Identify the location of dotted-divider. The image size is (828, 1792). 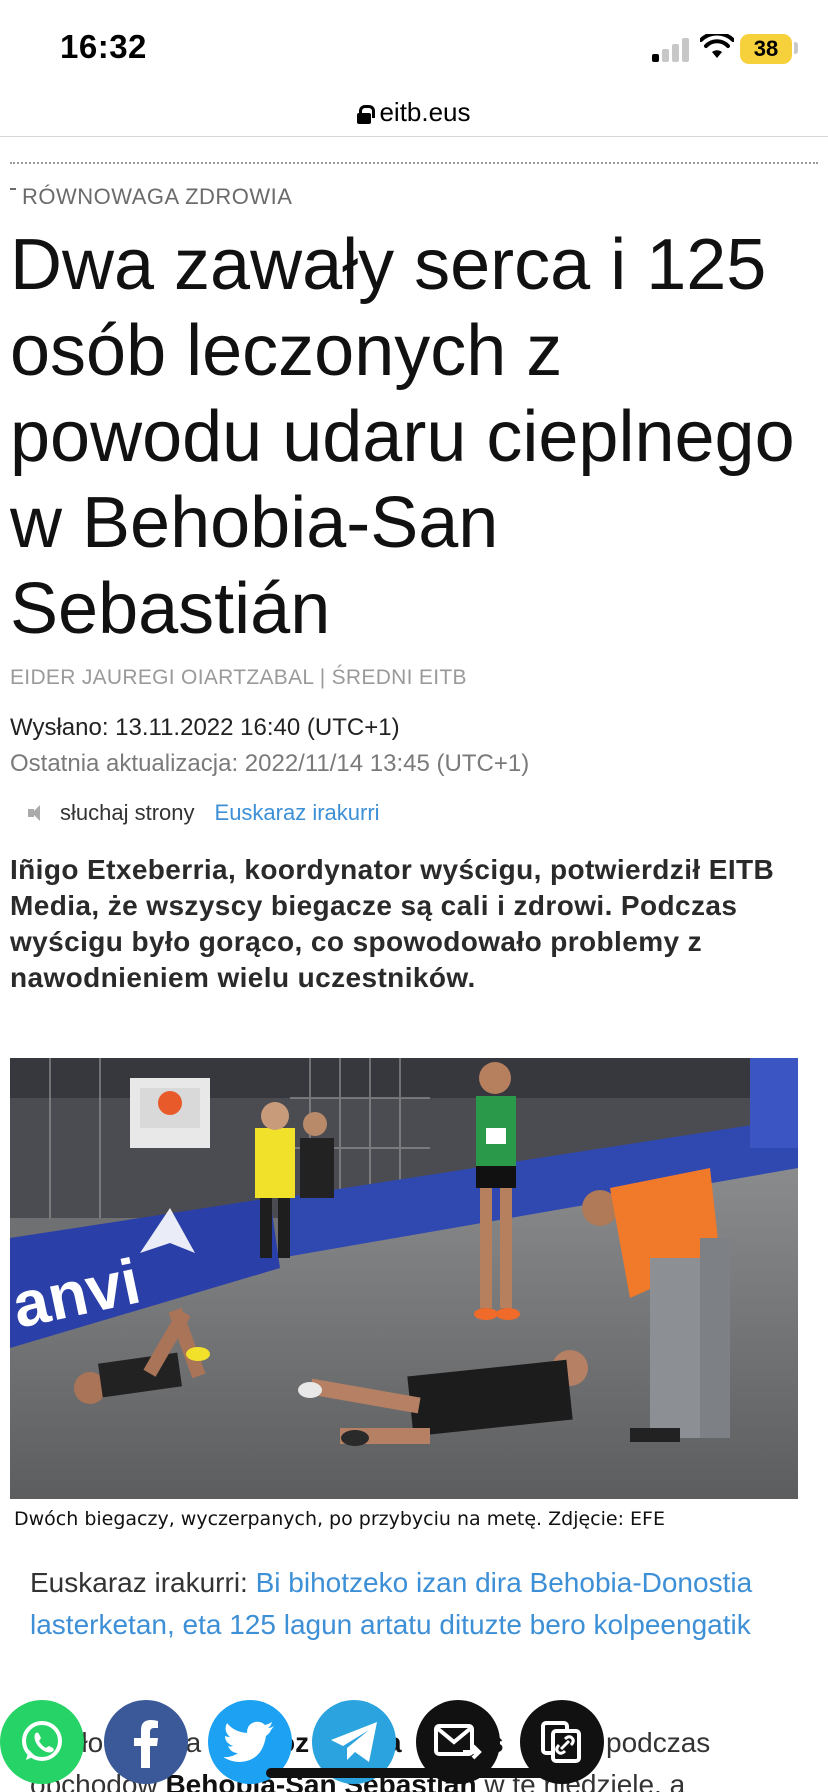
(414, 163).